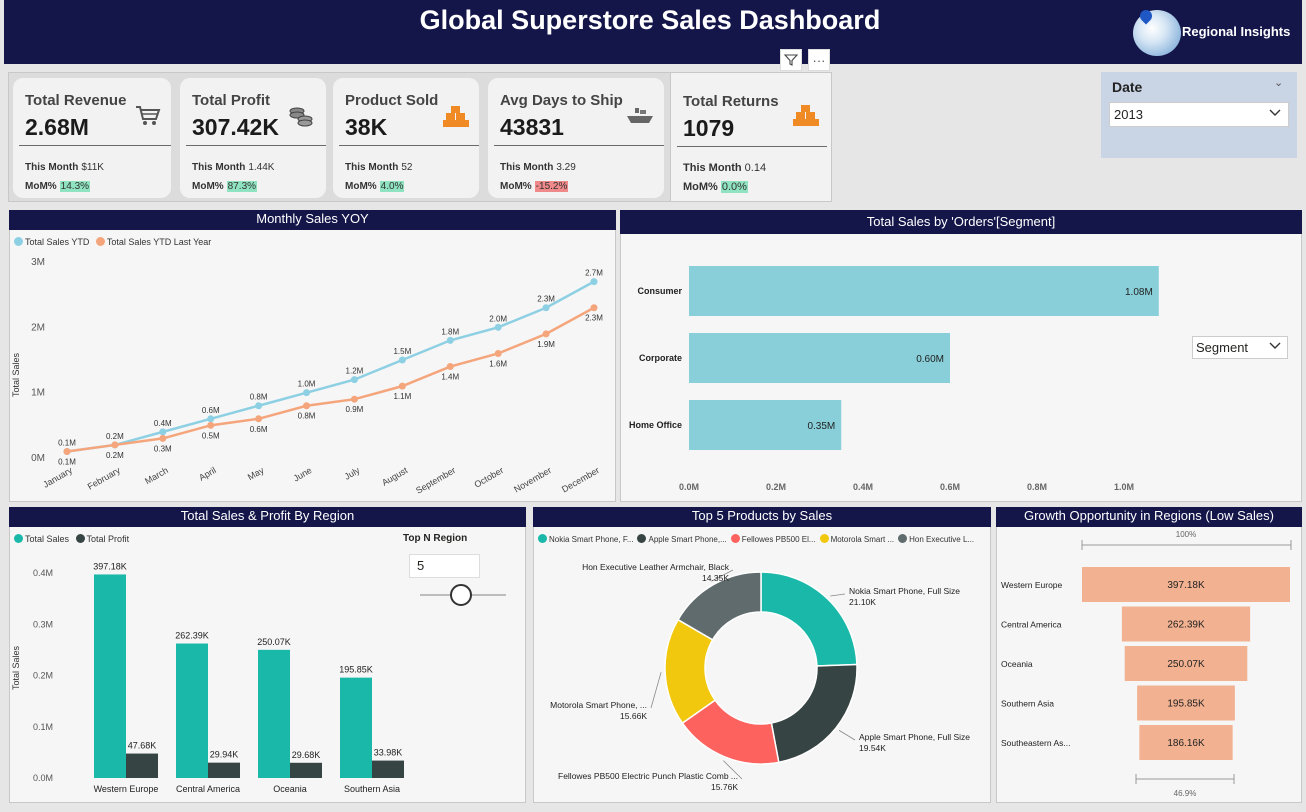 The width and height of the screenshot is (1306, 812). I want to click on funnel-top-label: 100%, so click(1186, 534).